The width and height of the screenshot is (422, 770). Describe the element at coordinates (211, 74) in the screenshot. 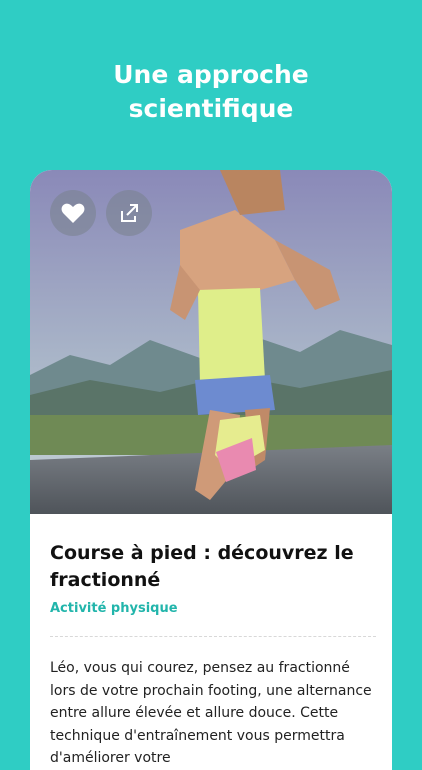

I see `headline-line-1: Une approche` at that location.